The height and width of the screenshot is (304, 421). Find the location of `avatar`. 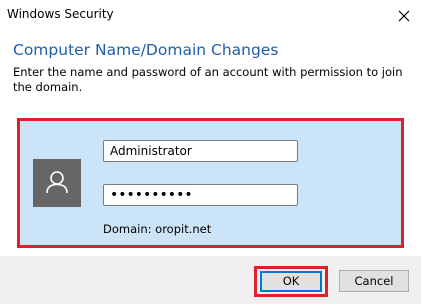

avatar is located at coordinates (57, 183).